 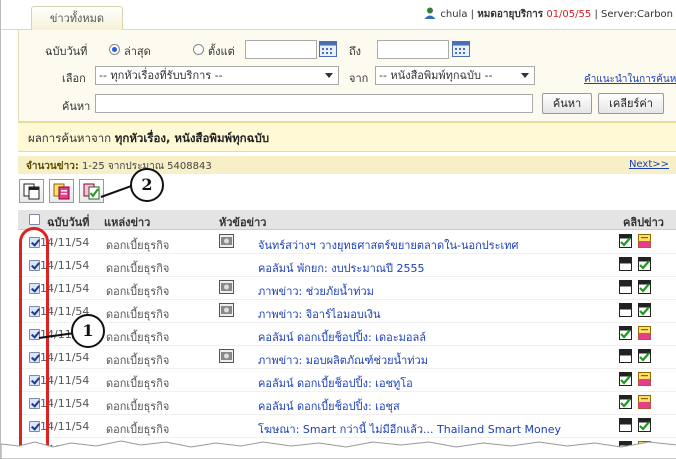 I want to click on server-label: | Server:Carbon, so click(x=633, y=14).